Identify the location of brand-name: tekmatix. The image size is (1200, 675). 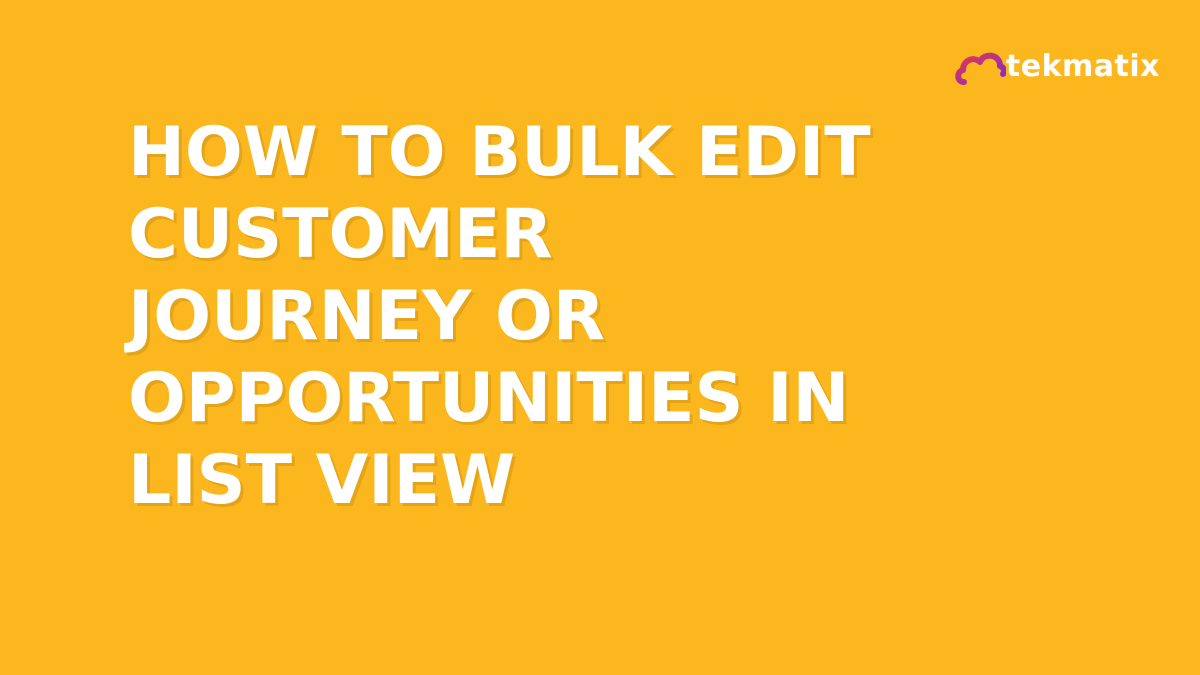
(1082, 66).